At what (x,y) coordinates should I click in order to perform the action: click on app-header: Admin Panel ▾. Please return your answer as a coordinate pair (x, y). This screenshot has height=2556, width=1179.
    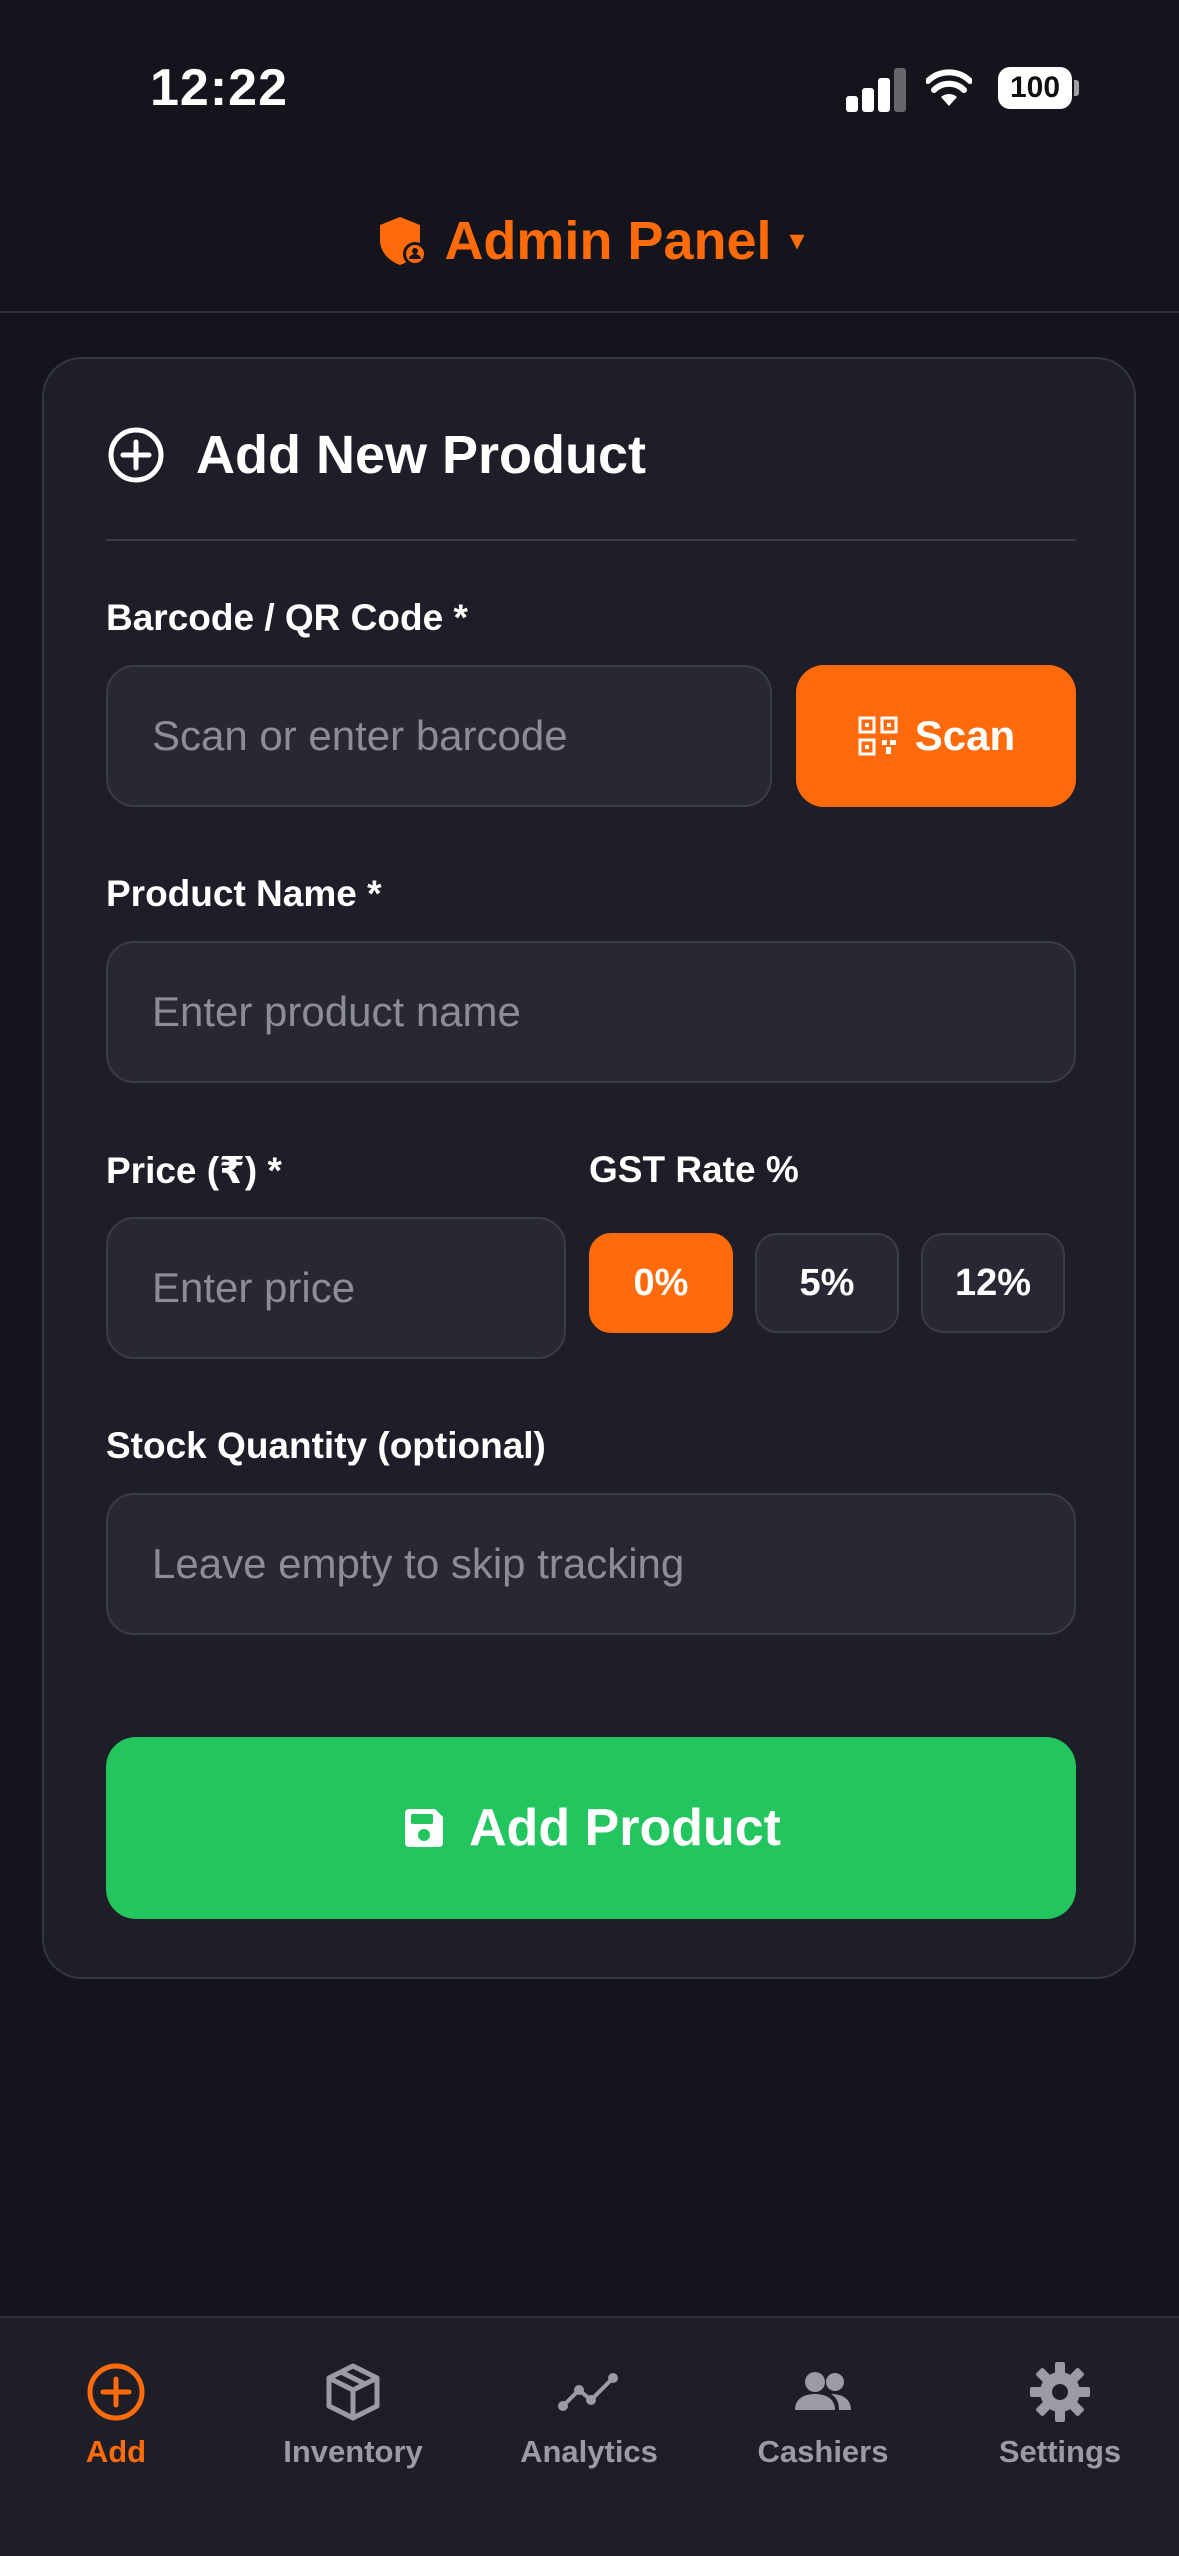
    Looking at the image, I should click on (589, 241).